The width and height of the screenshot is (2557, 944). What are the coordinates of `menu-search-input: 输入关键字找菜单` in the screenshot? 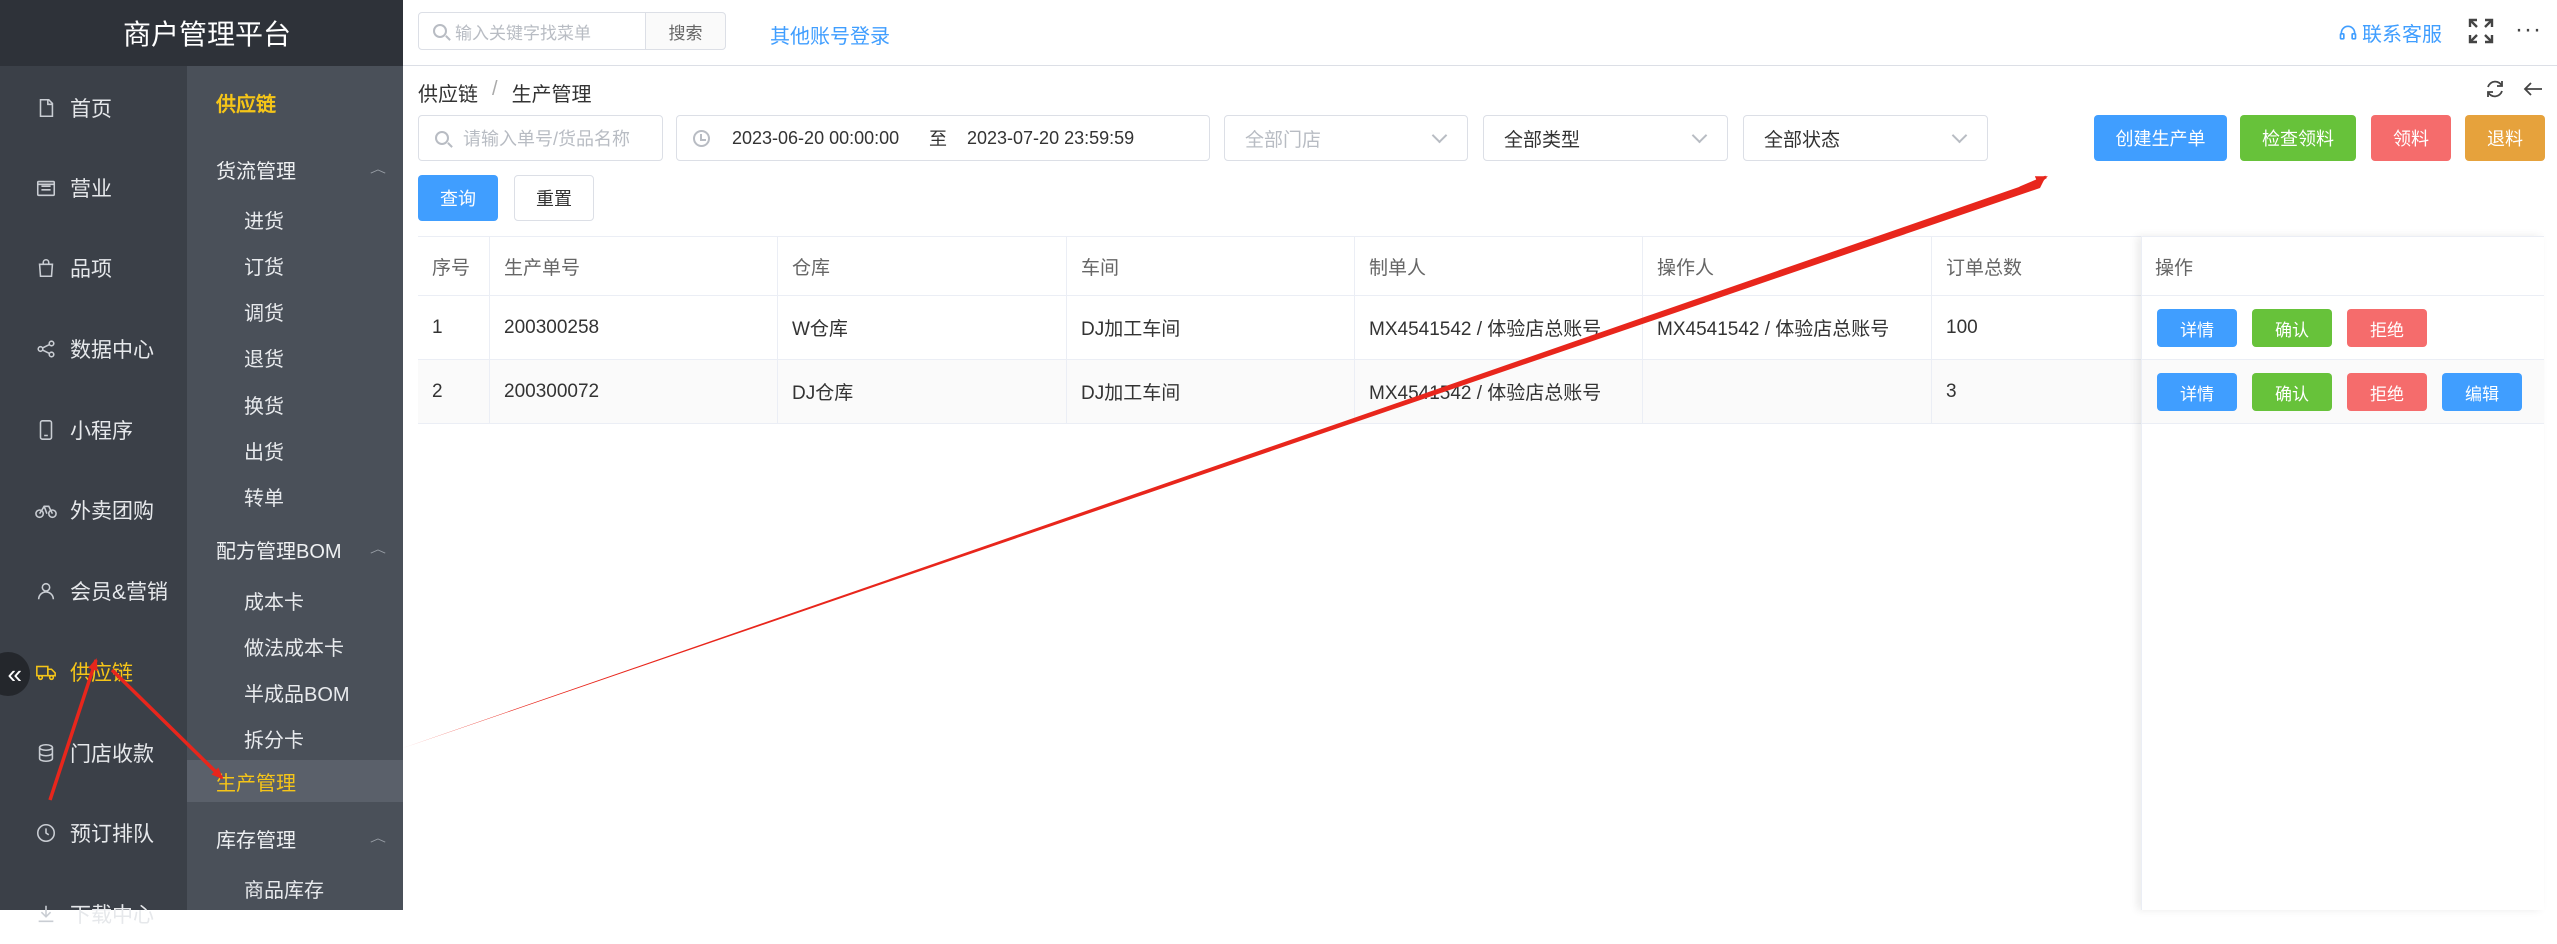 It's located at (532, 31).